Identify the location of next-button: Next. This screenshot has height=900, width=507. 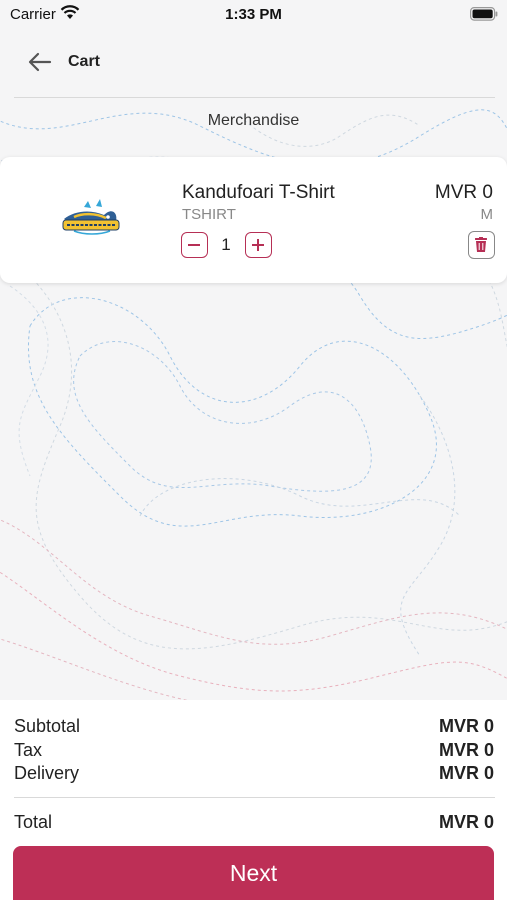
(253, 873).